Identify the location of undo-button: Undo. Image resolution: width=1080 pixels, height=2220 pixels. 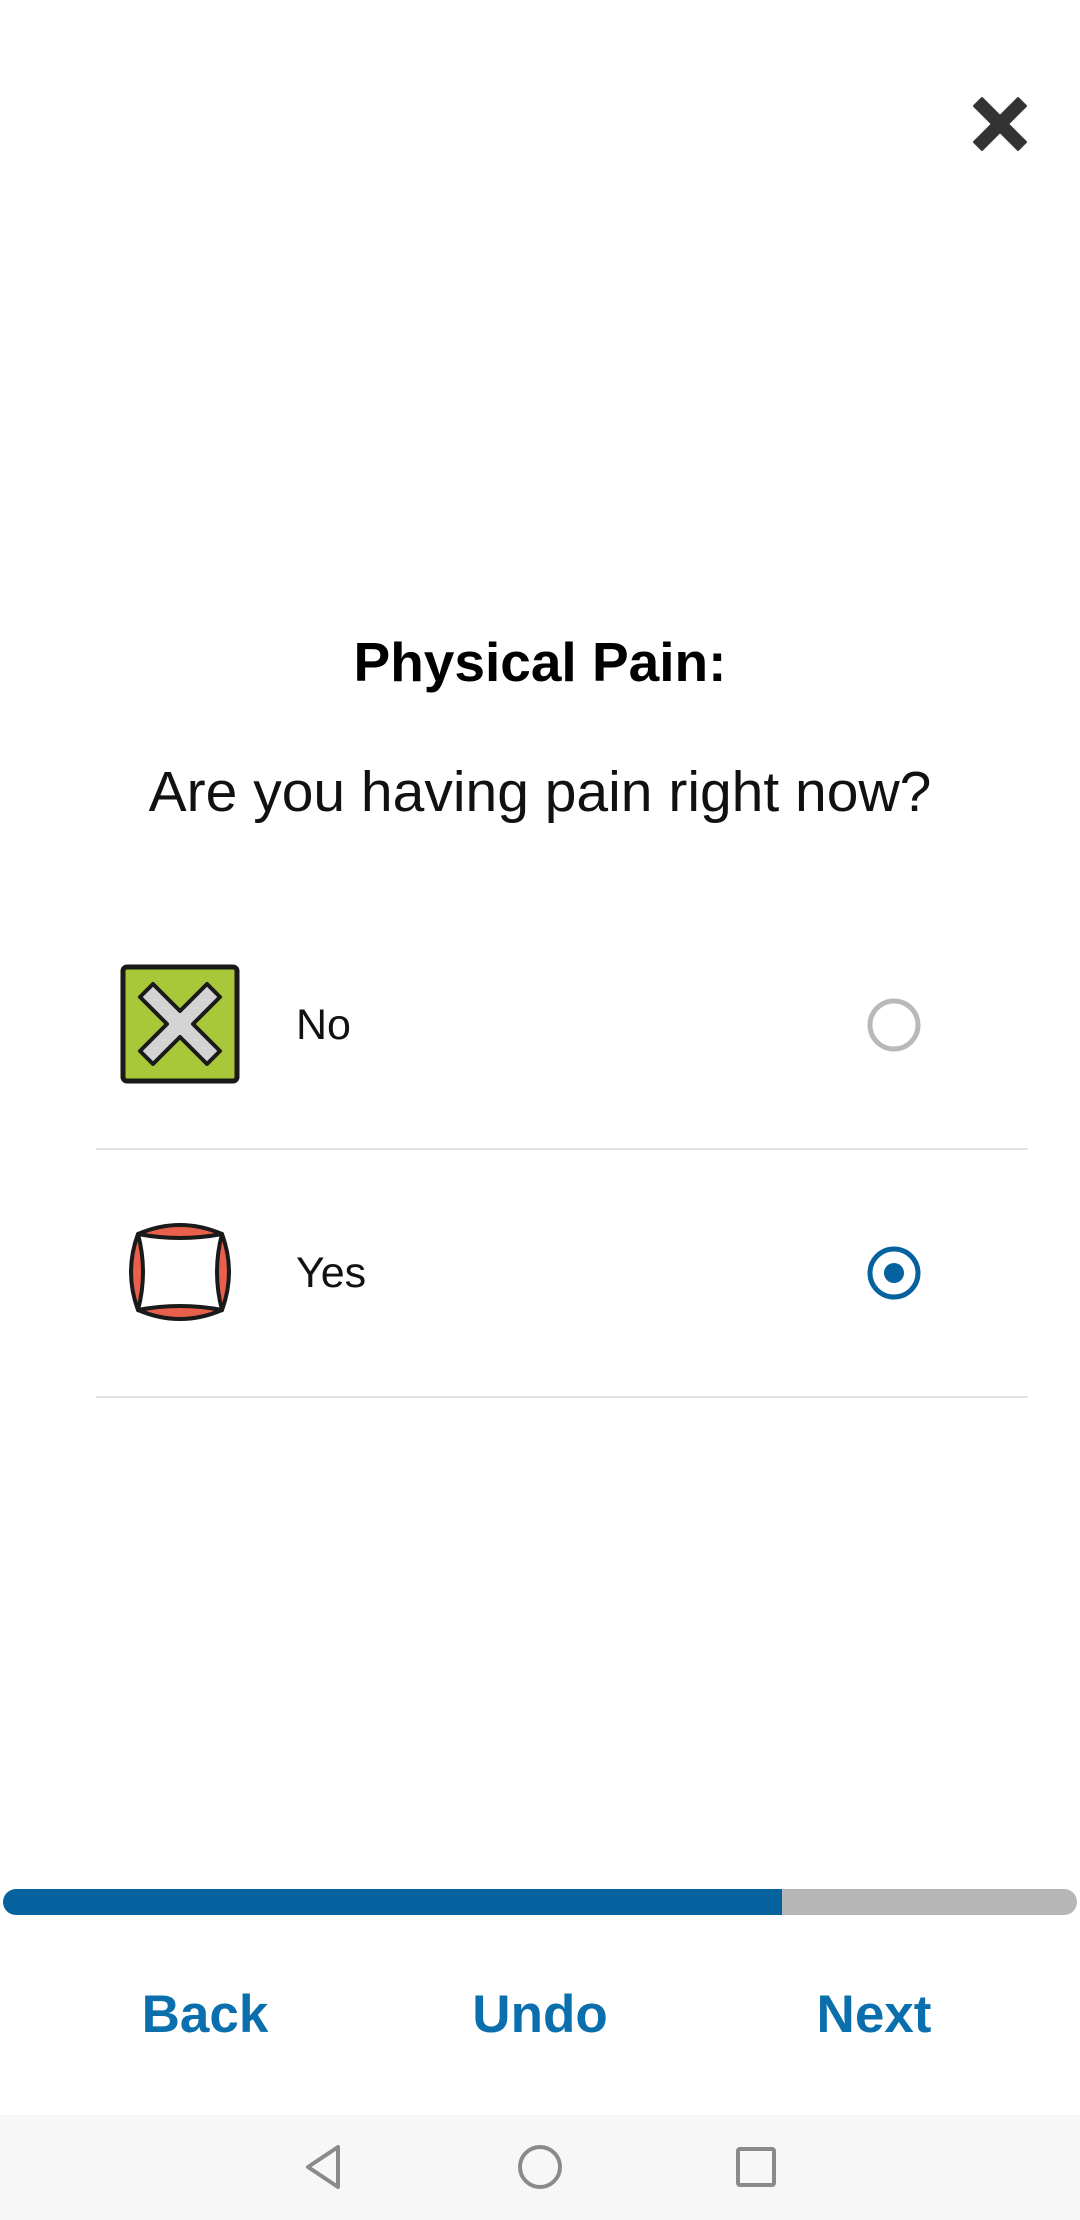
(540, 2015).